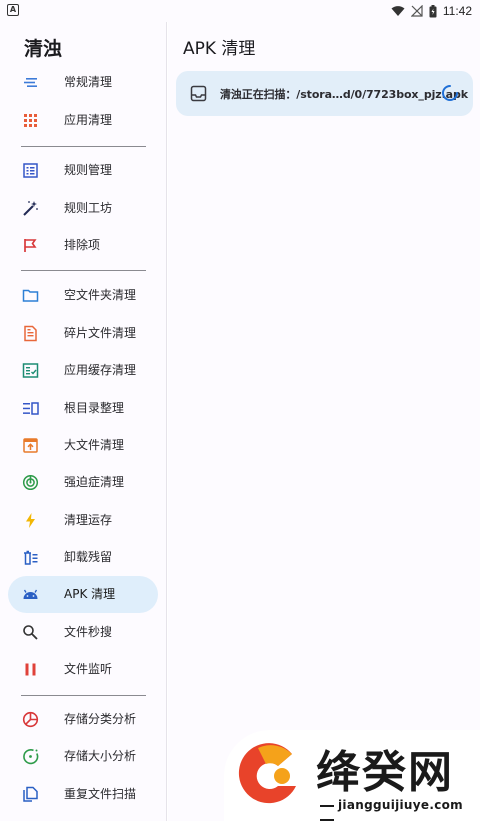  Describe the element at coordinates (30, 170) in the screenshot. I see `list-box-icon` at that location.